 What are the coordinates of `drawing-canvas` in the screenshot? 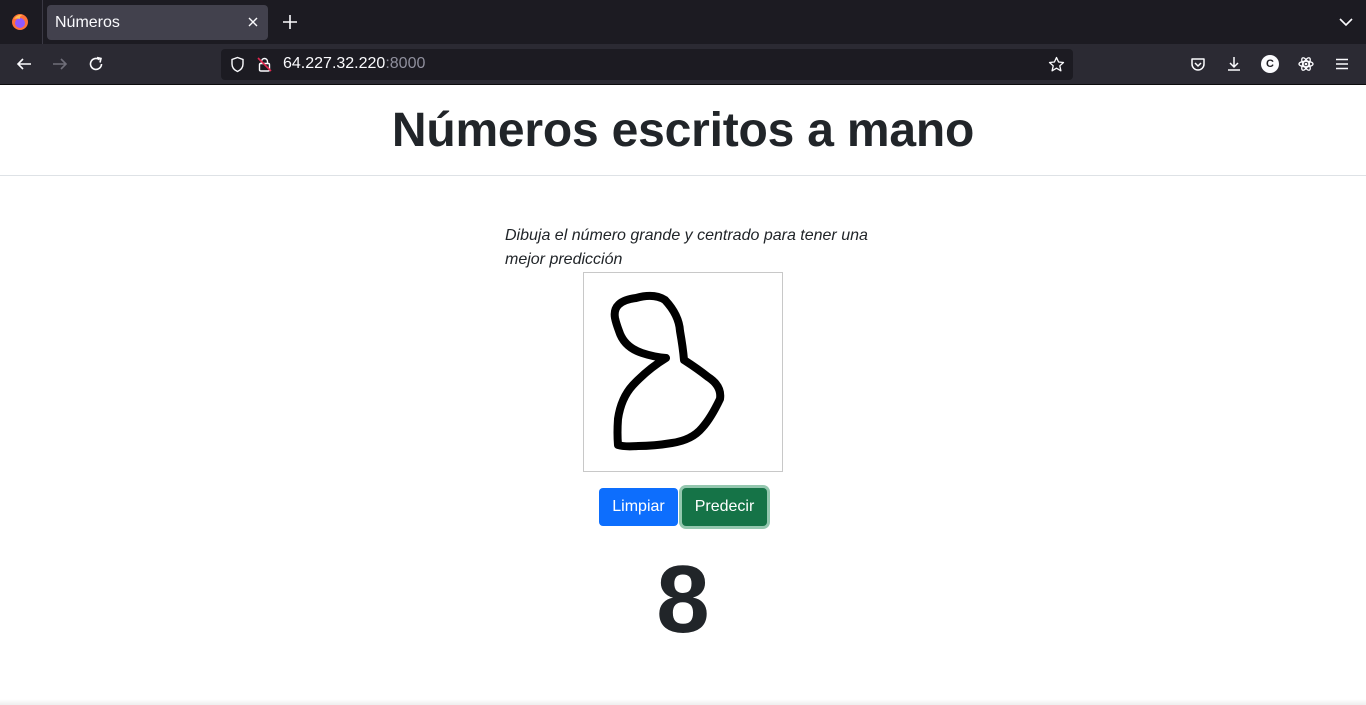 It's located at (683, 372).